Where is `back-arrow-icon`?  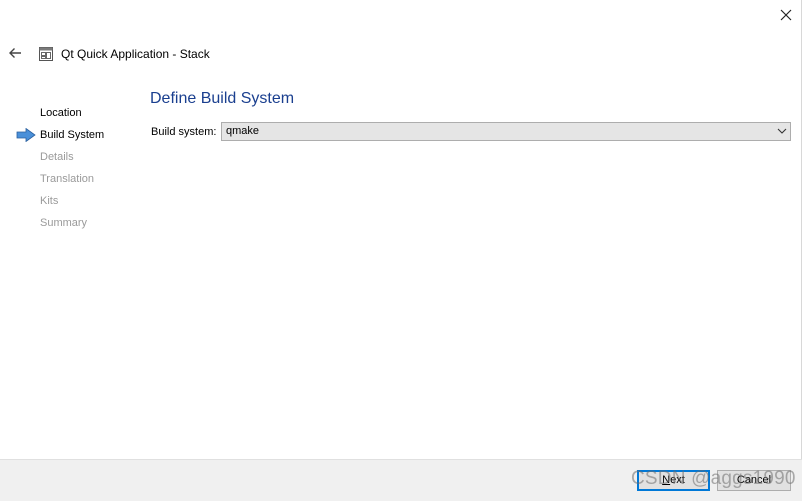
back-arrow-icon is located at coordinates (15, 53).